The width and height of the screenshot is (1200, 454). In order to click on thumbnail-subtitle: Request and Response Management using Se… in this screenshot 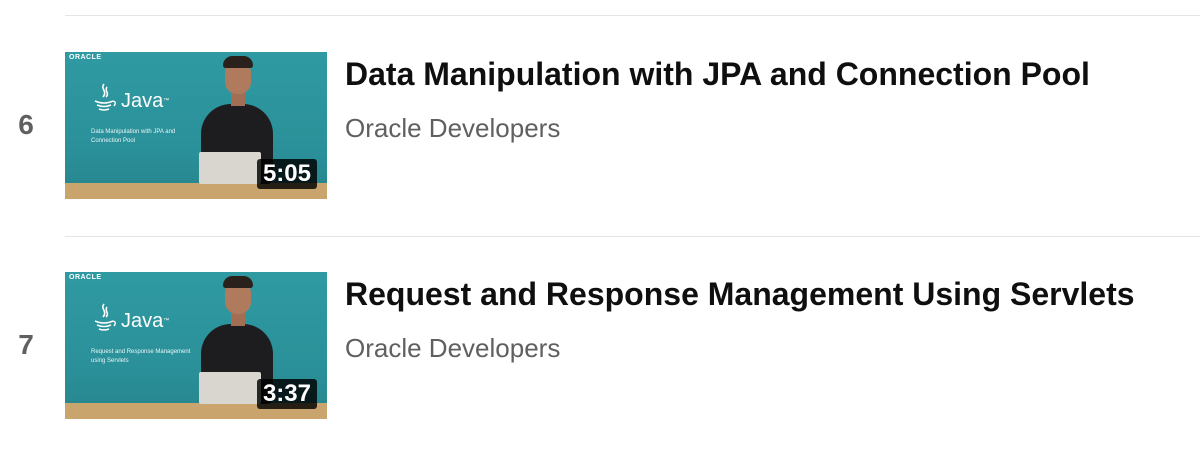, I will do `click(141, 356)`.